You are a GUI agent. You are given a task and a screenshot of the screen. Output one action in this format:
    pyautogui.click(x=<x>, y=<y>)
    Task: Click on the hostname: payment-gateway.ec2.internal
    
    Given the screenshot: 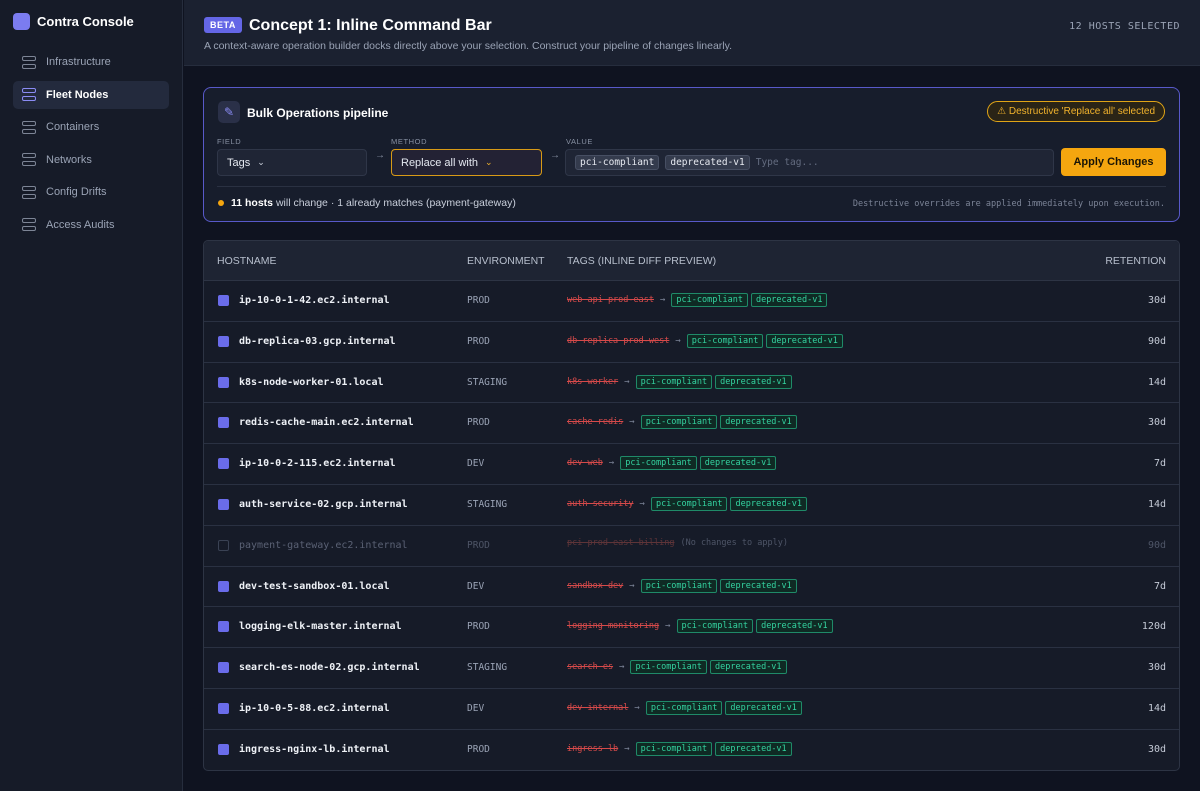 What is the action you would take?
    pyautogui.click(x=323, y=545)
    